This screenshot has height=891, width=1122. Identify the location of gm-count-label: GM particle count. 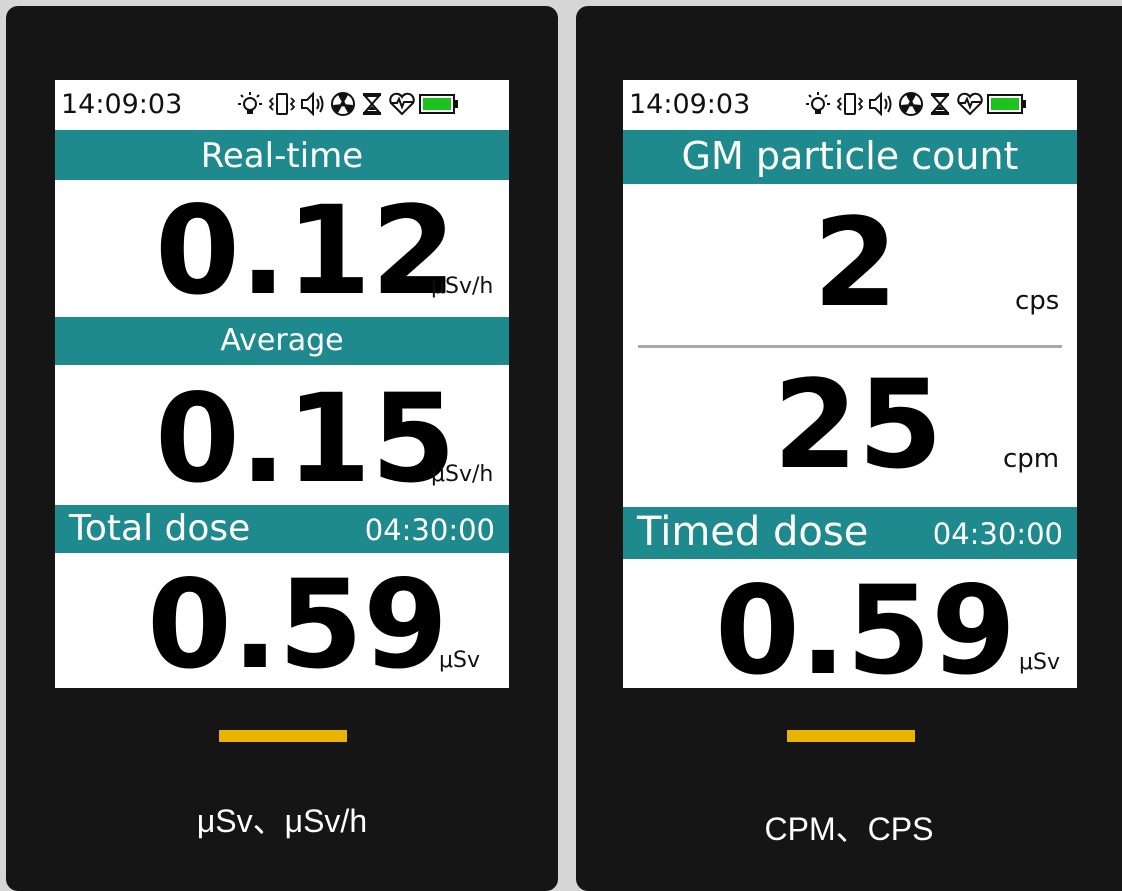
(850, 156).